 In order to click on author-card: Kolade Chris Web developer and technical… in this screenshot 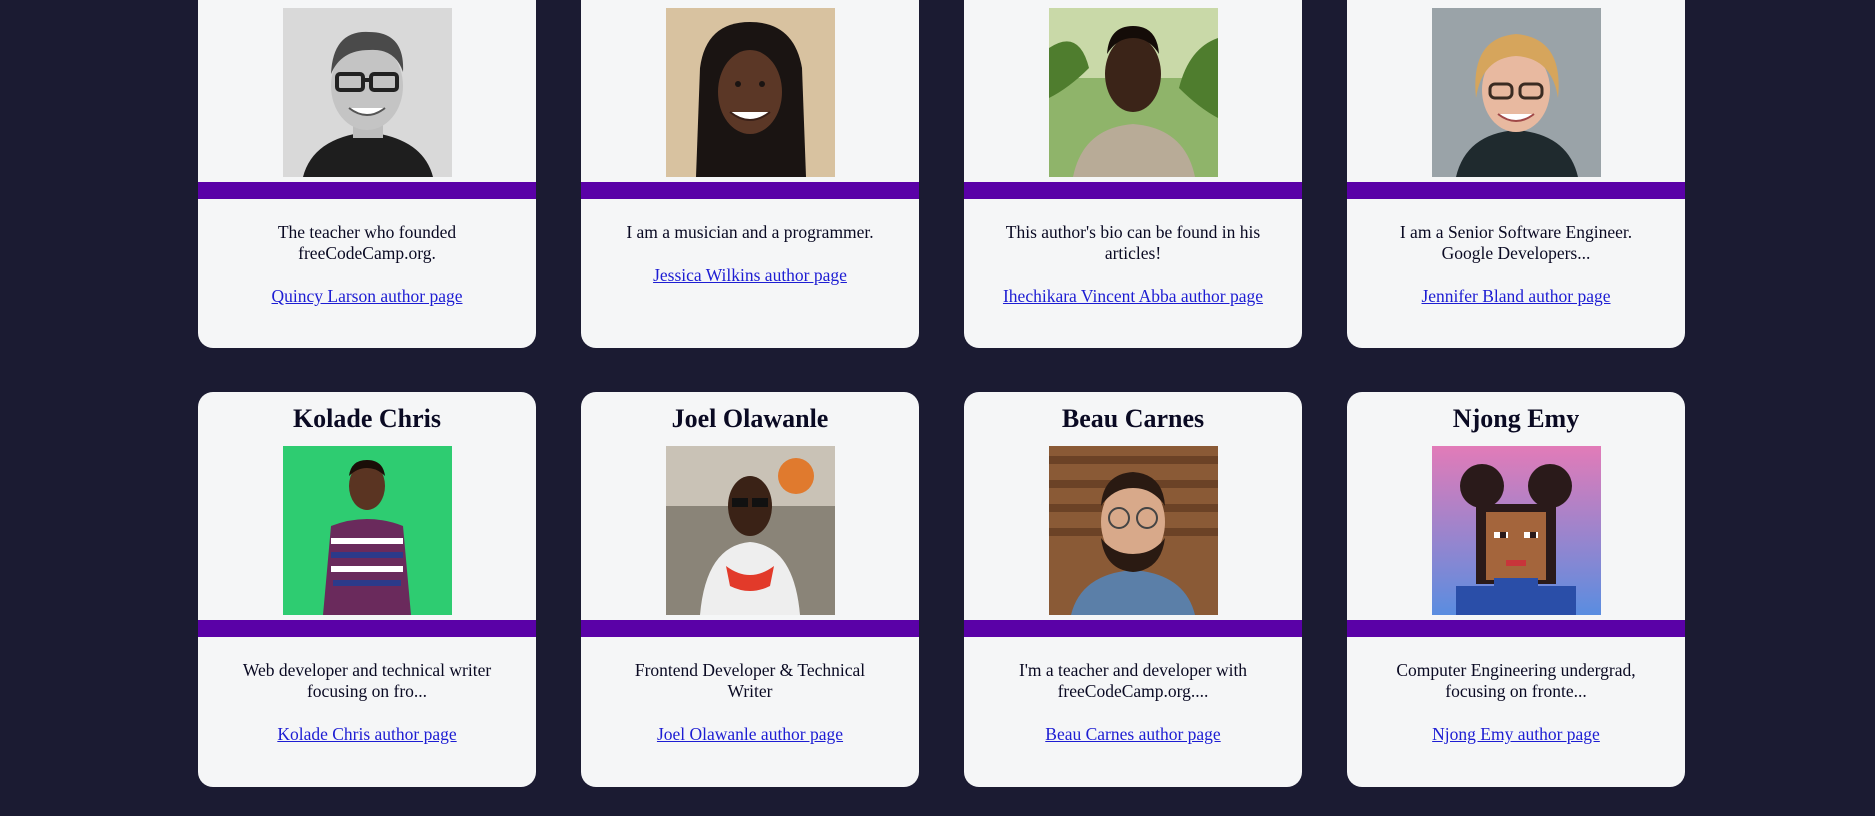, I will do `click(367, 589)`.